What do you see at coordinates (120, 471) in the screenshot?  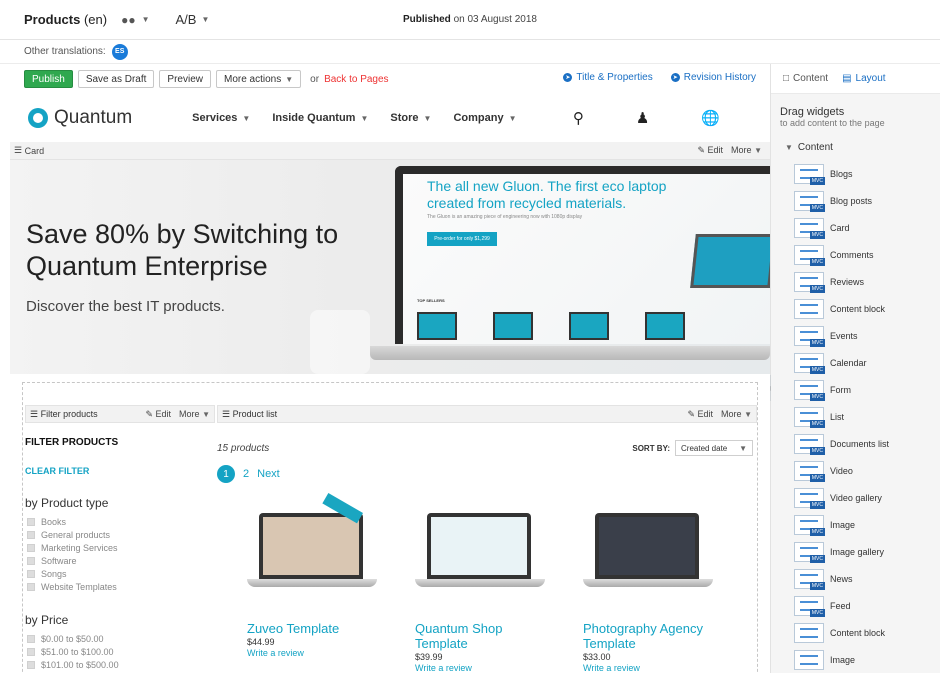 I see `clear-filter-link: CLEAR FILTER` at bounding box center [120, 471].